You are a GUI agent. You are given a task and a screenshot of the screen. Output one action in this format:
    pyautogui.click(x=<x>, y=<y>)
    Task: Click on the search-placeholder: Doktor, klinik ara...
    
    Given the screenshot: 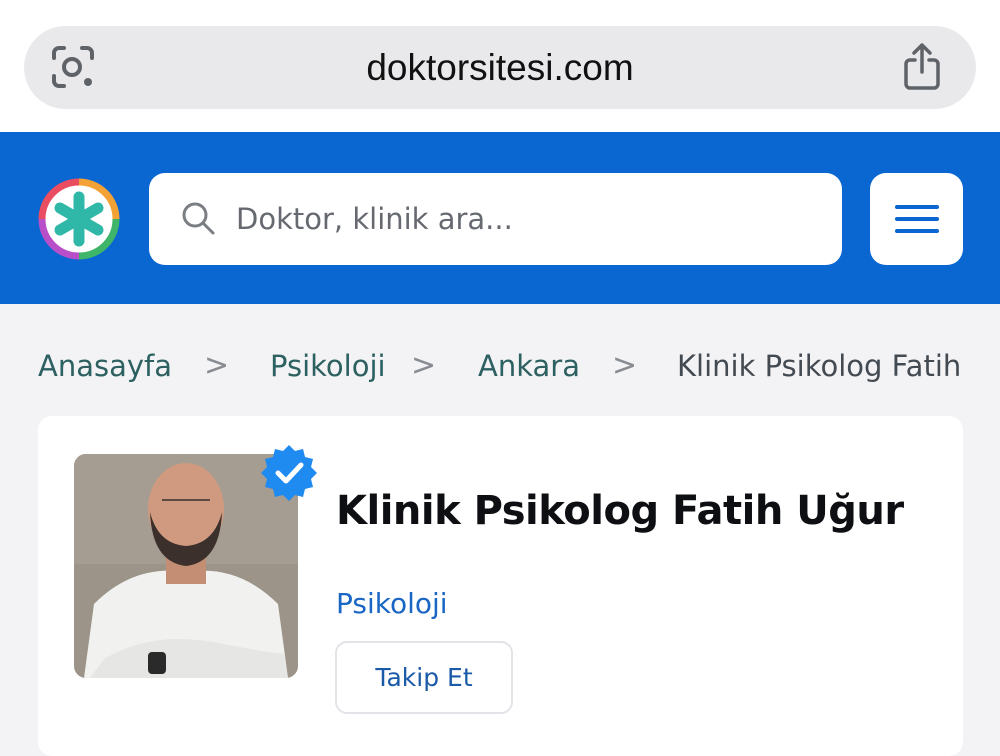 What is the action you would take?
    pyautogui.click(x=374, y=219)
    